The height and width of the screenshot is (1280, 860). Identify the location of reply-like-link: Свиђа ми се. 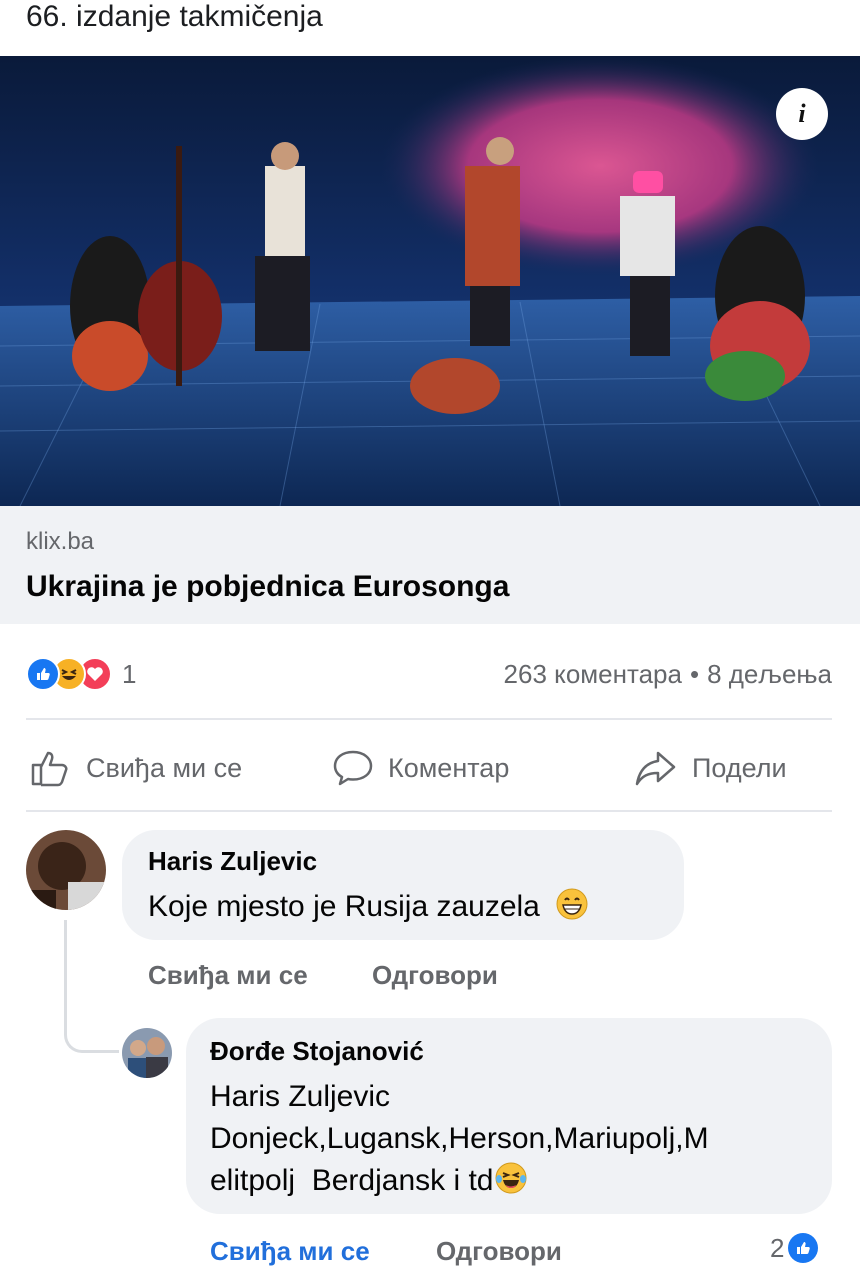
(290, 1251).